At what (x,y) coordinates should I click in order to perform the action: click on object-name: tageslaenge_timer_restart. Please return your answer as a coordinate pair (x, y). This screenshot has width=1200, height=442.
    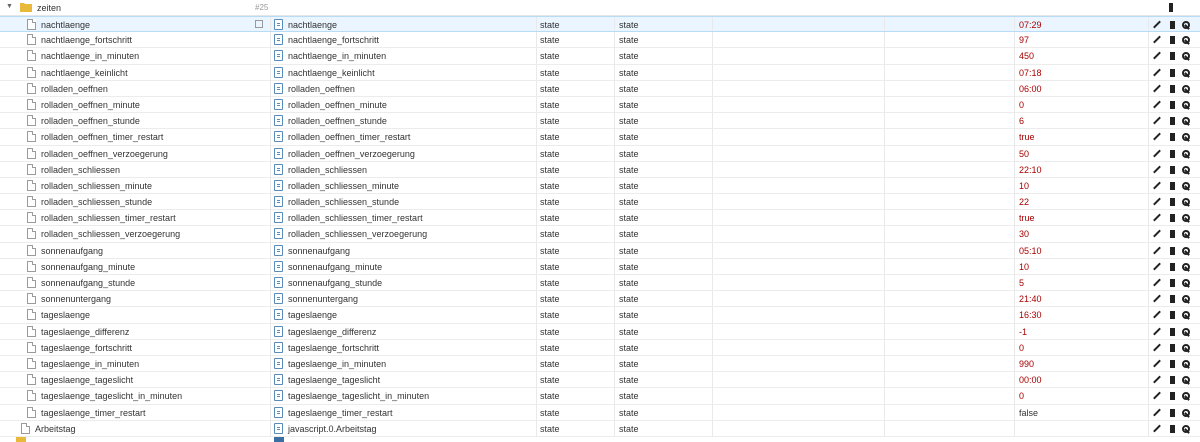
    Looking at the image, I should click on (340, 413).